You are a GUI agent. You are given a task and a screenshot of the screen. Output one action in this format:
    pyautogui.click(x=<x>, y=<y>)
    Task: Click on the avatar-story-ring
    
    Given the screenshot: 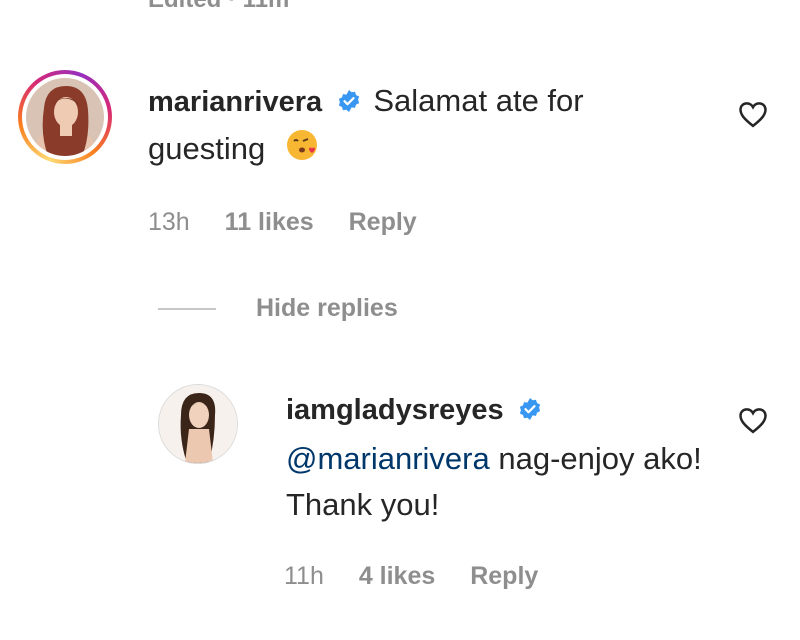 What is the action you would take?
    pyautogui.click(x=65, y=117)
    